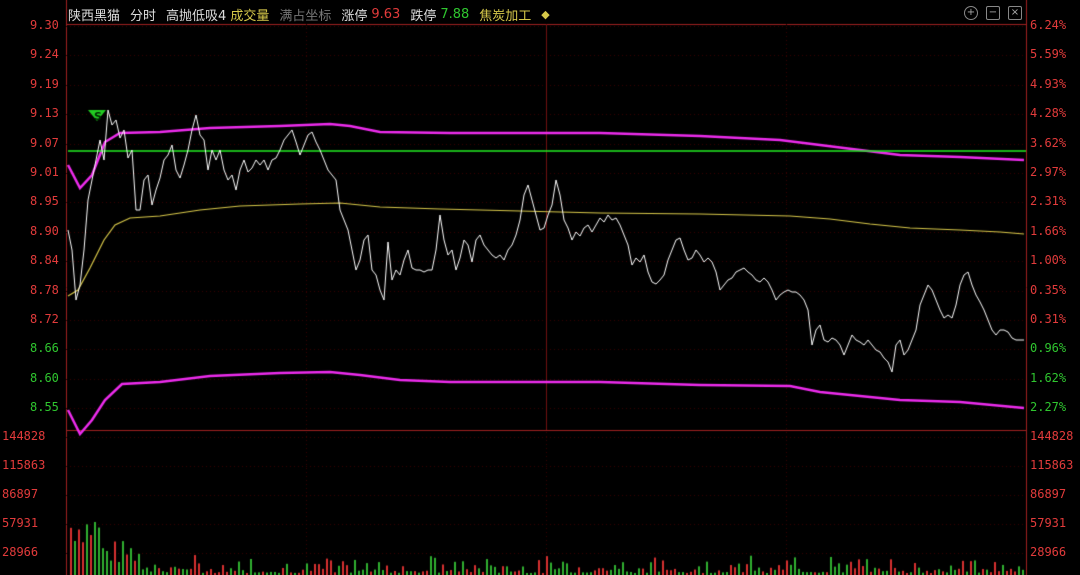 The image size is (1080, 575). Describe the element at coordinates (44, 260) in the screenshot. I see `price-tick-left: 8.84` at that location.